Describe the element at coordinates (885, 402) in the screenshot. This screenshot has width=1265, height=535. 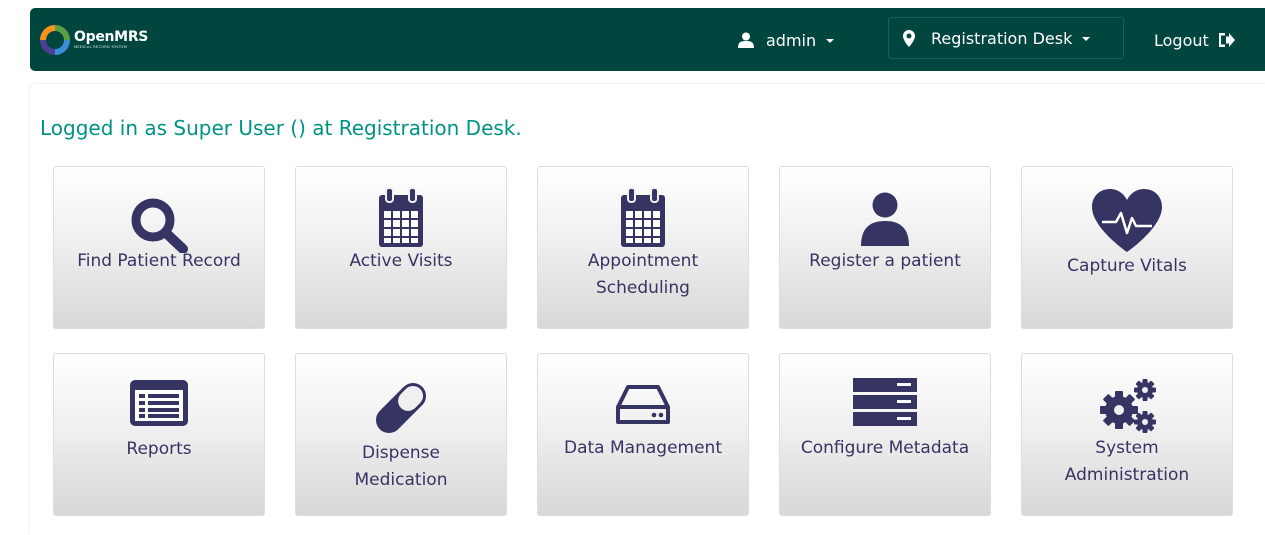
I see `server-icon` at that location.